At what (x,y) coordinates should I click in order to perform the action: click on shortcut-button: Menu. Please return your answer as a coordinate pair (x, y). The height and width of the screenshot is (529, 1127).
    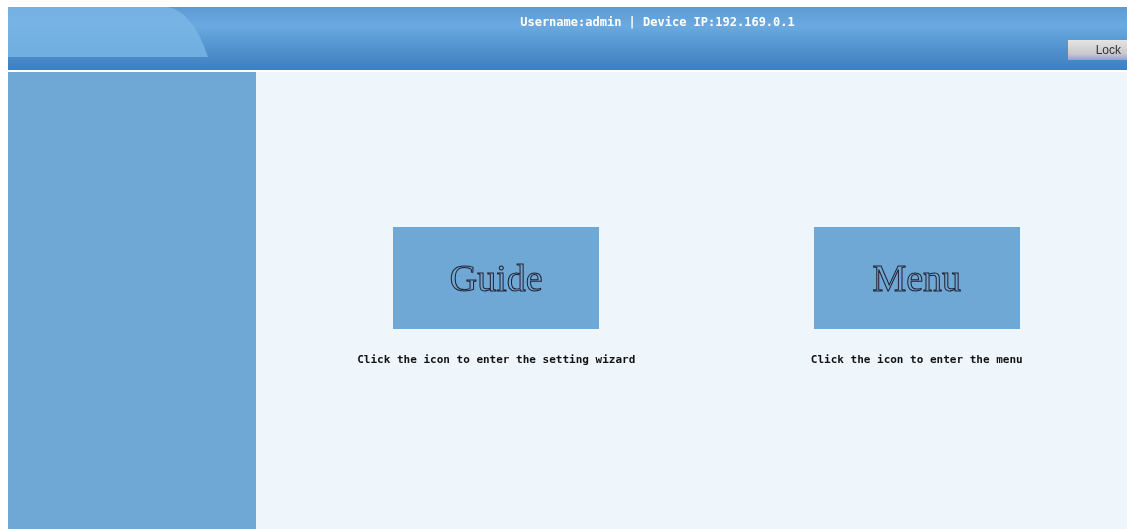
    Looking at the image, I should click on (916, 278).